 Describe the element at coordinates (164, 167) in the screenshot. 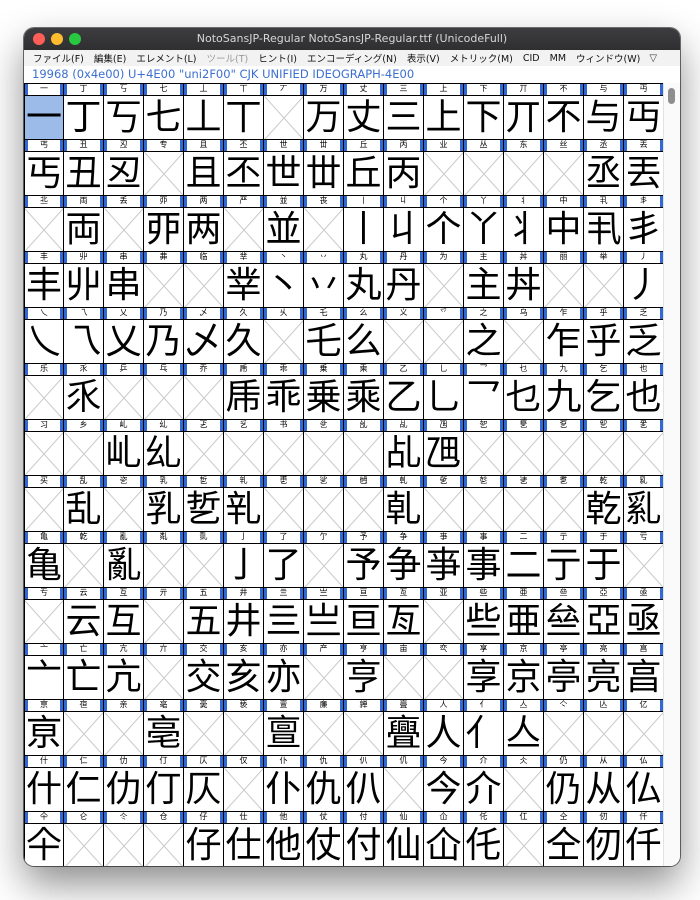

I see `glyph-cell: 专` at that location.